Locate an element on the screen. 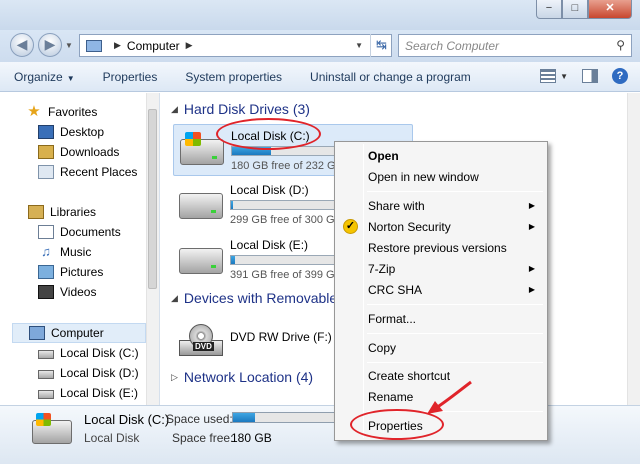  uninstall-program-button: Uninstall or change a program is located at coordinates (390, 77).